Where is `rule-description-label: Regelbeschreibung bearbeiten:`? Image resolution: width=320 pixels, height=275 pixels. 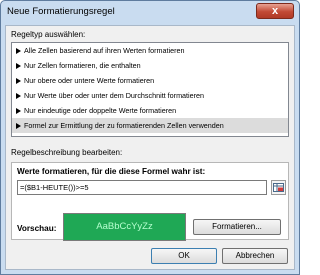
rule-description-label: Regelbeschreibung bearbeiten: is located at coordinates (67, 152).